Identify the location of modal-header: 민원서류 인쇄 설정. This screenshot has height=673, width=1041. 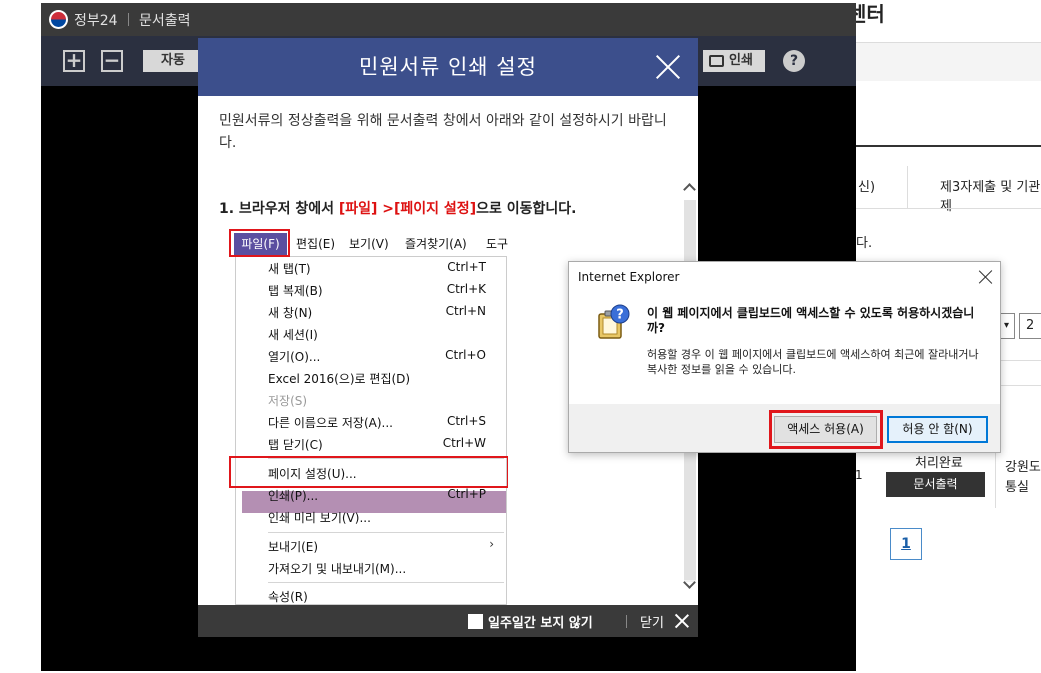
(448, 67).